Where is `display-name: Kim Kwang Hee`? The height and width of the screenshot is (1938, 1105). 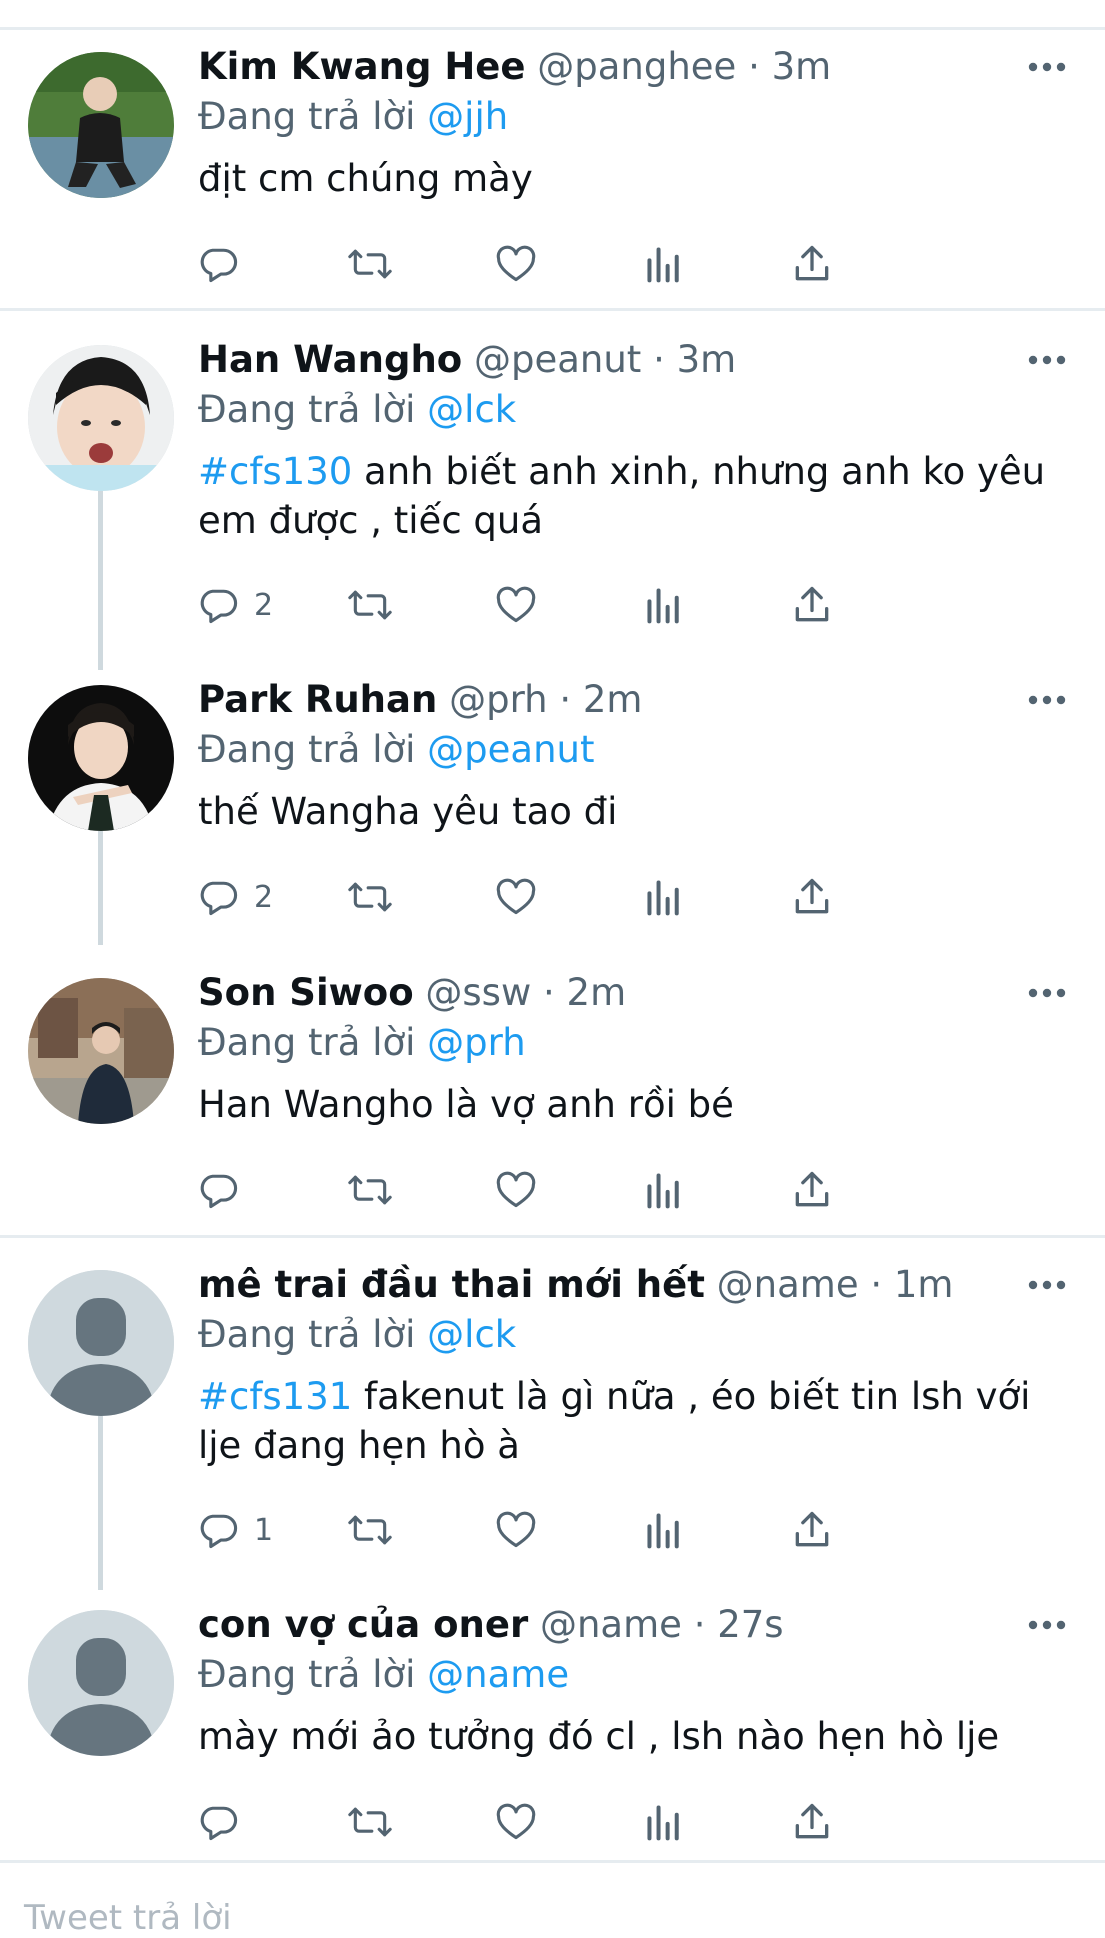
display-name: Kim Kwang Hee is located at coordinates (361, 66).